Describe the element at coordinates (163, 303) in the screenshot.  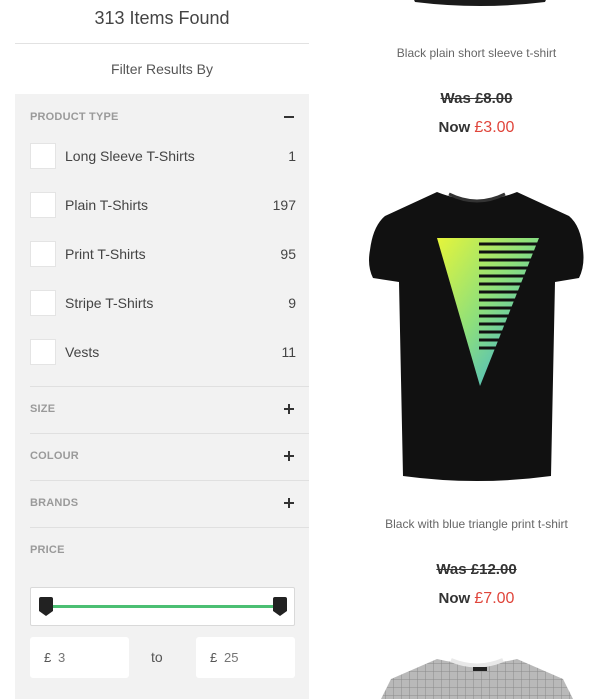
I see `filter-option-stripe: Stripe T-Shirts 9` at that location.